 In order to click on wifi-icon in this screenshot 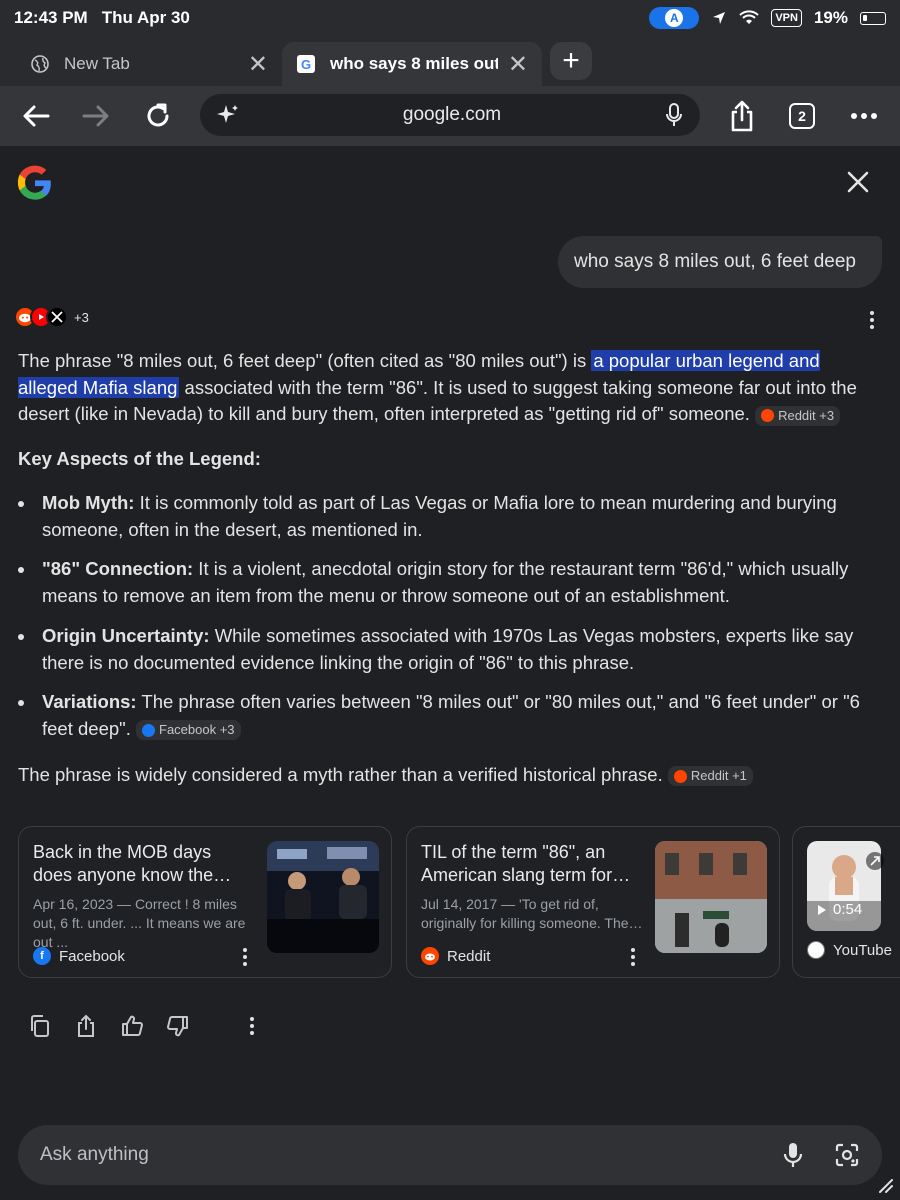, I will do `click(749, 17)`.